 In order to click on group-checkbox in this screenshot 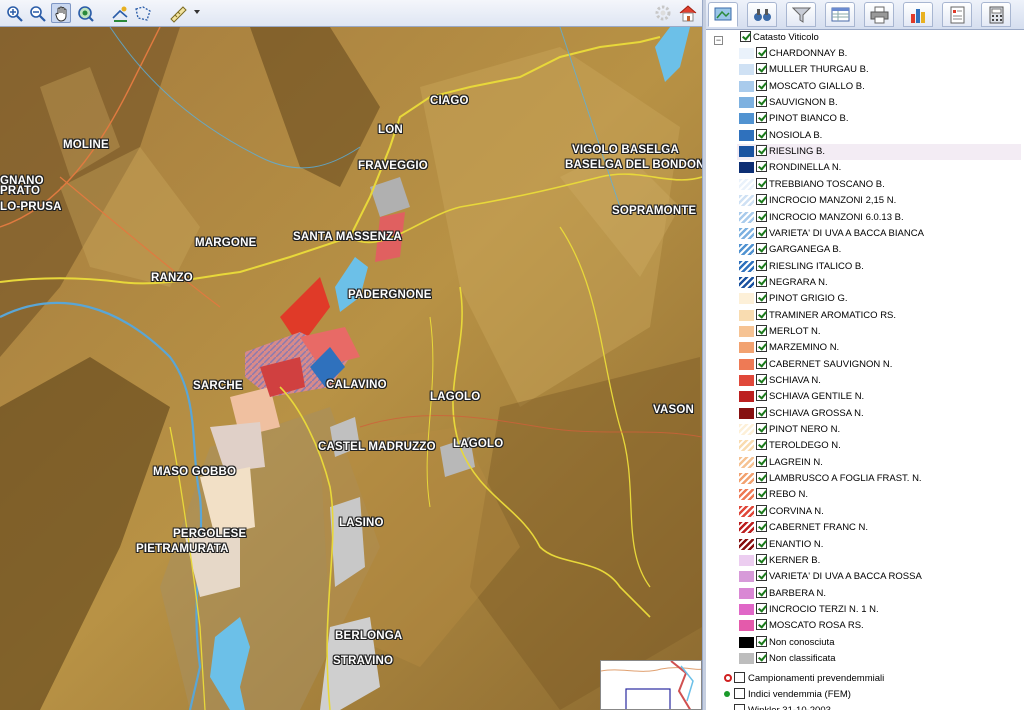, I will do `click(745, 36)`.